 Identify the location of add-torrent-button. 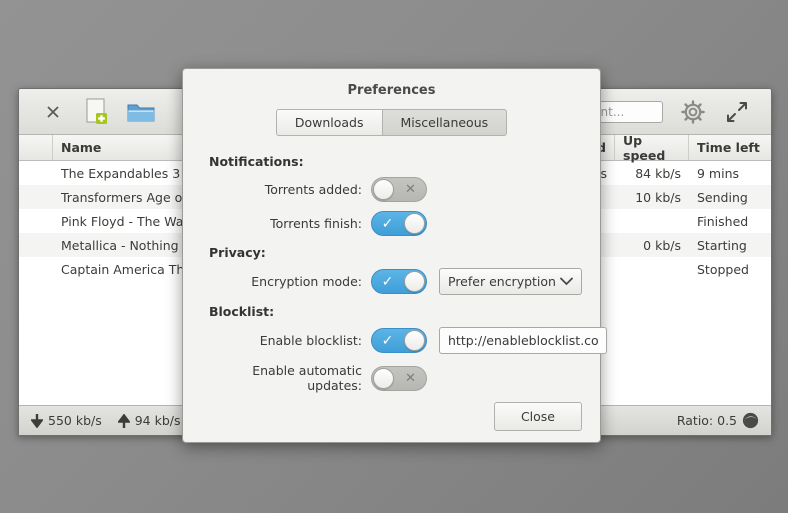
(97, 112).